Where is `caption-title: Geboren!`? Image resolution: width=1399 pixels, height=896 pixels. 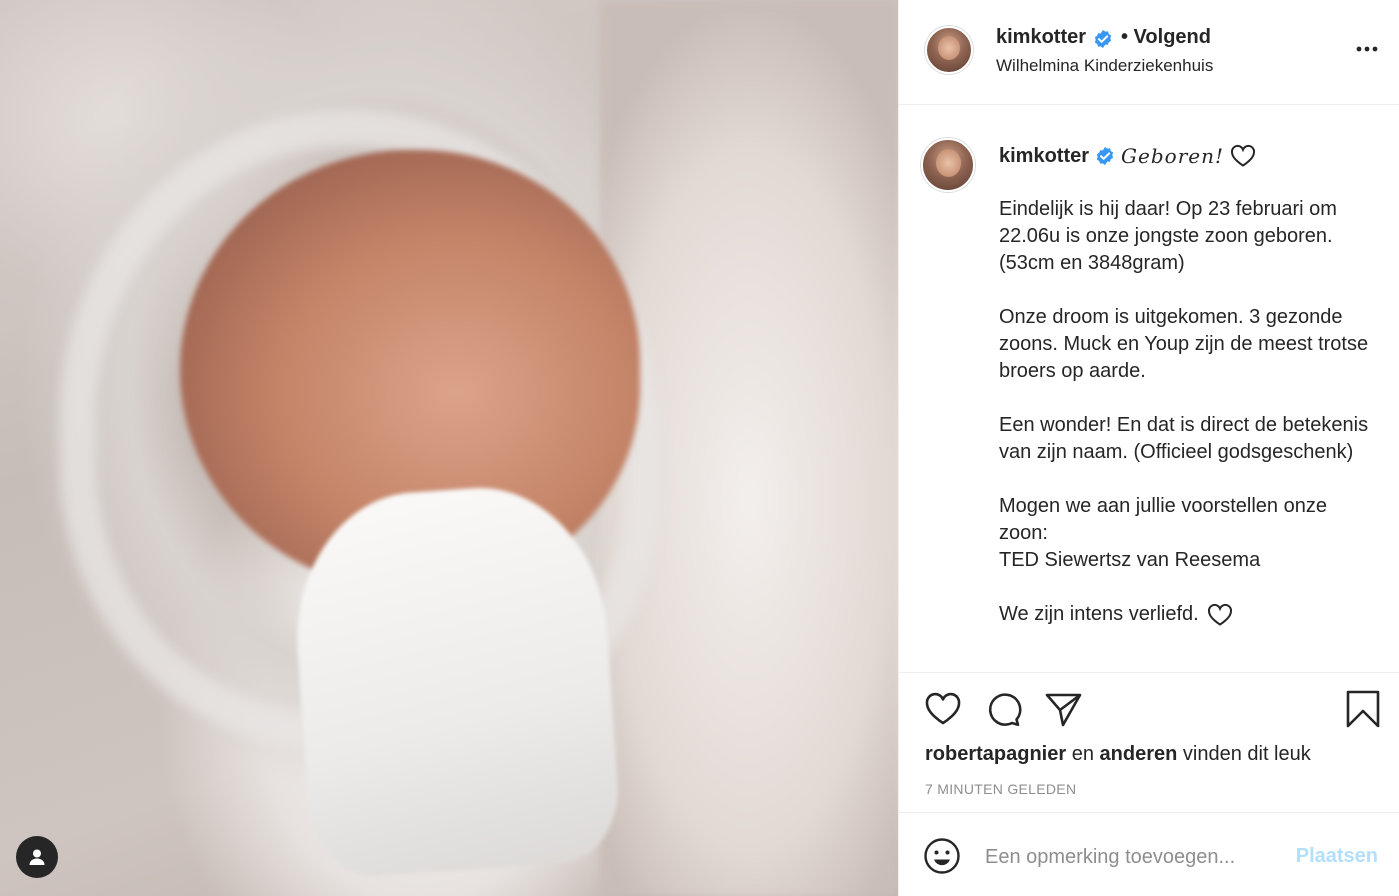
caption-title: Geboren! is located at coordinates (1173, 156).